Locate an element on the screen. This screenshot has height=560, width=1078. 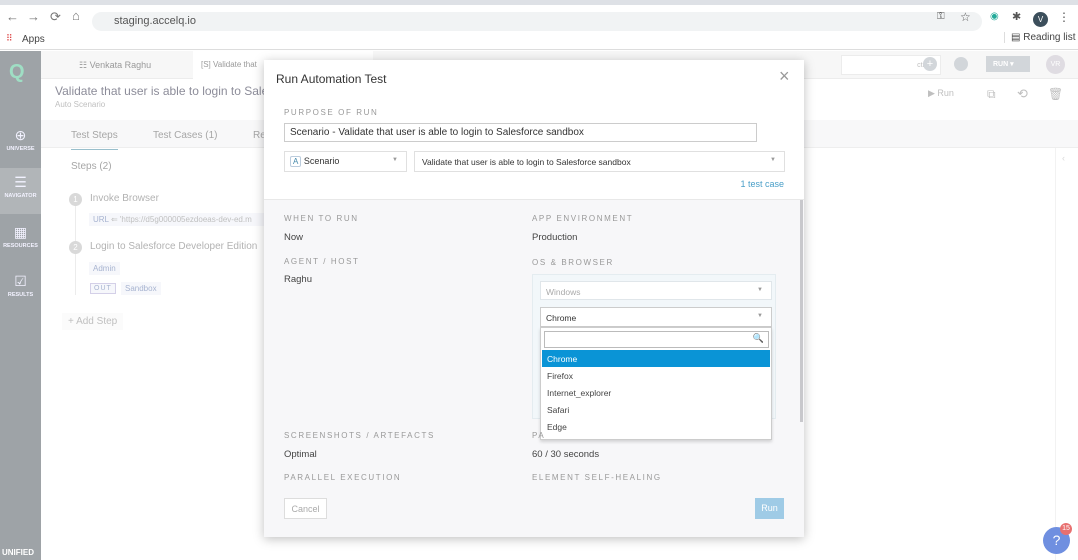
modal-title: Run Automation Test is located at coordinates (331, 79).